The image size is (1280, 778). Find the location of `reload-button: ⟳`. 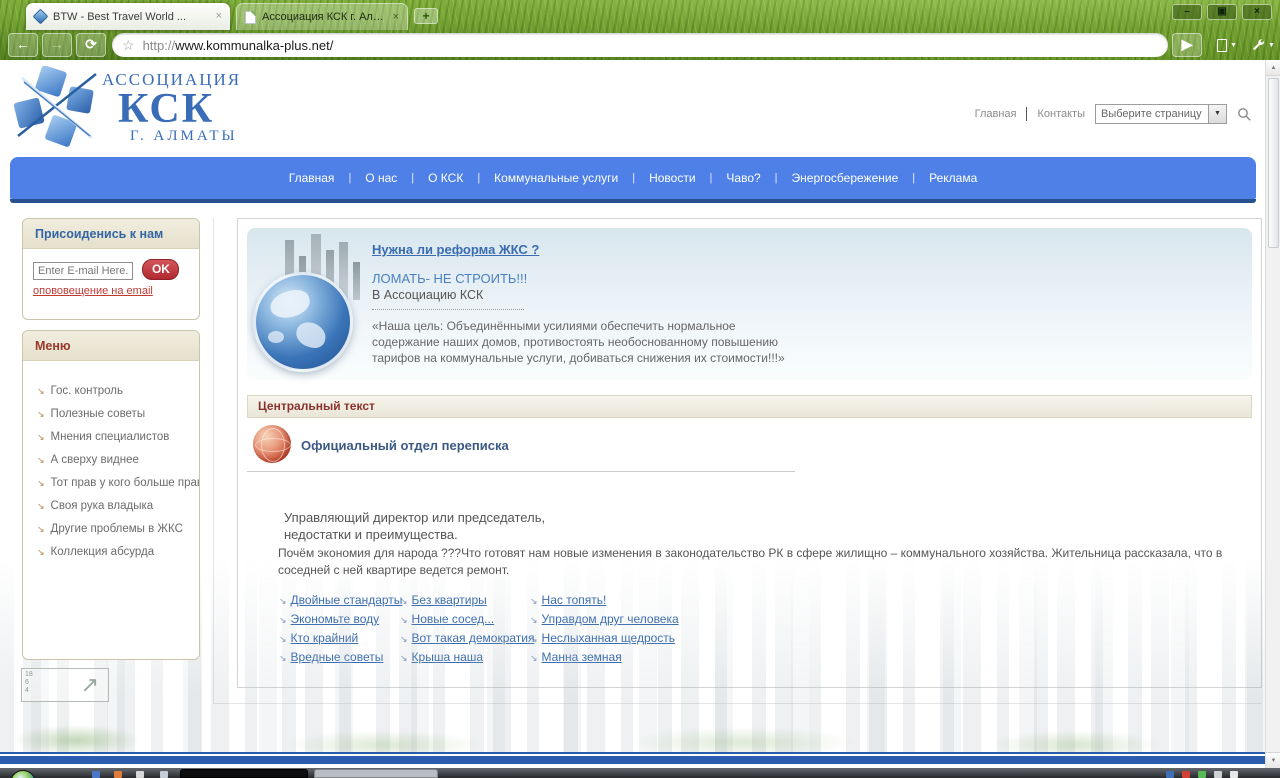

reload-button: ⟳ is located at coordinates (91, 45).